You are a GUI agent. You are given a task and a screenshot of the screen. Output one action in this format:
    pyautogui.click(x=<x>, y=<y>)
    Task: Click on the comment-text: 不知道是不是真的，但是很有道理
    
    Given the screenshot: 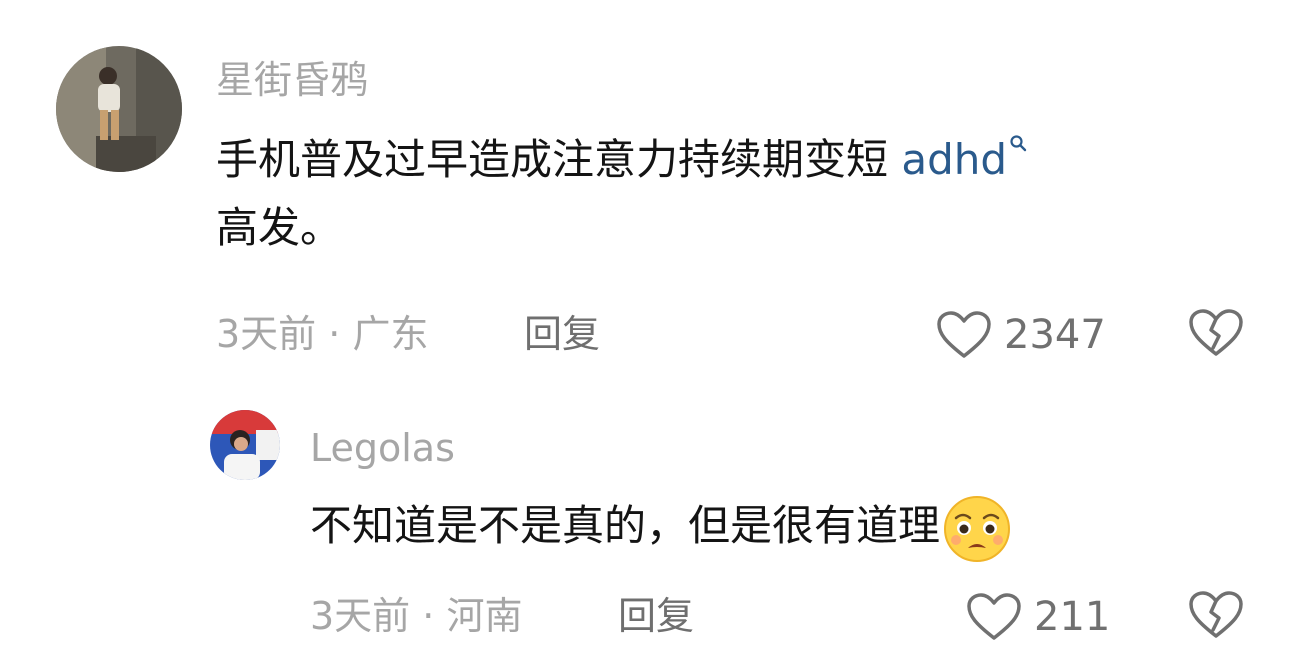 What is the action you would take?
    pyautogui.click(x=790, y=528)
    